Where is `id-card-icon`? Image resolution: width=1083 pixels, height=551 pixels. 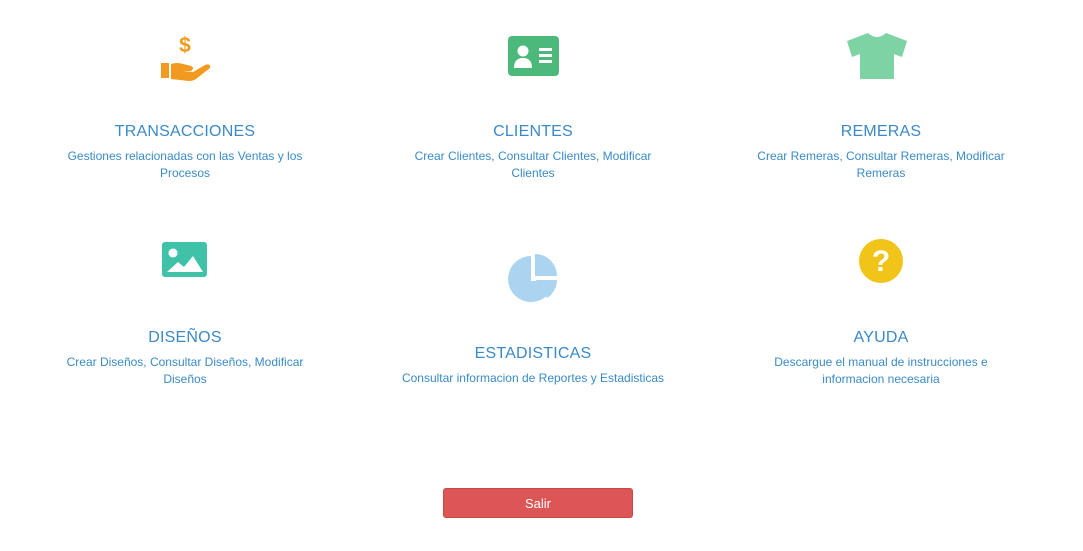 id-card-icon is located at coordinates (533, 56).